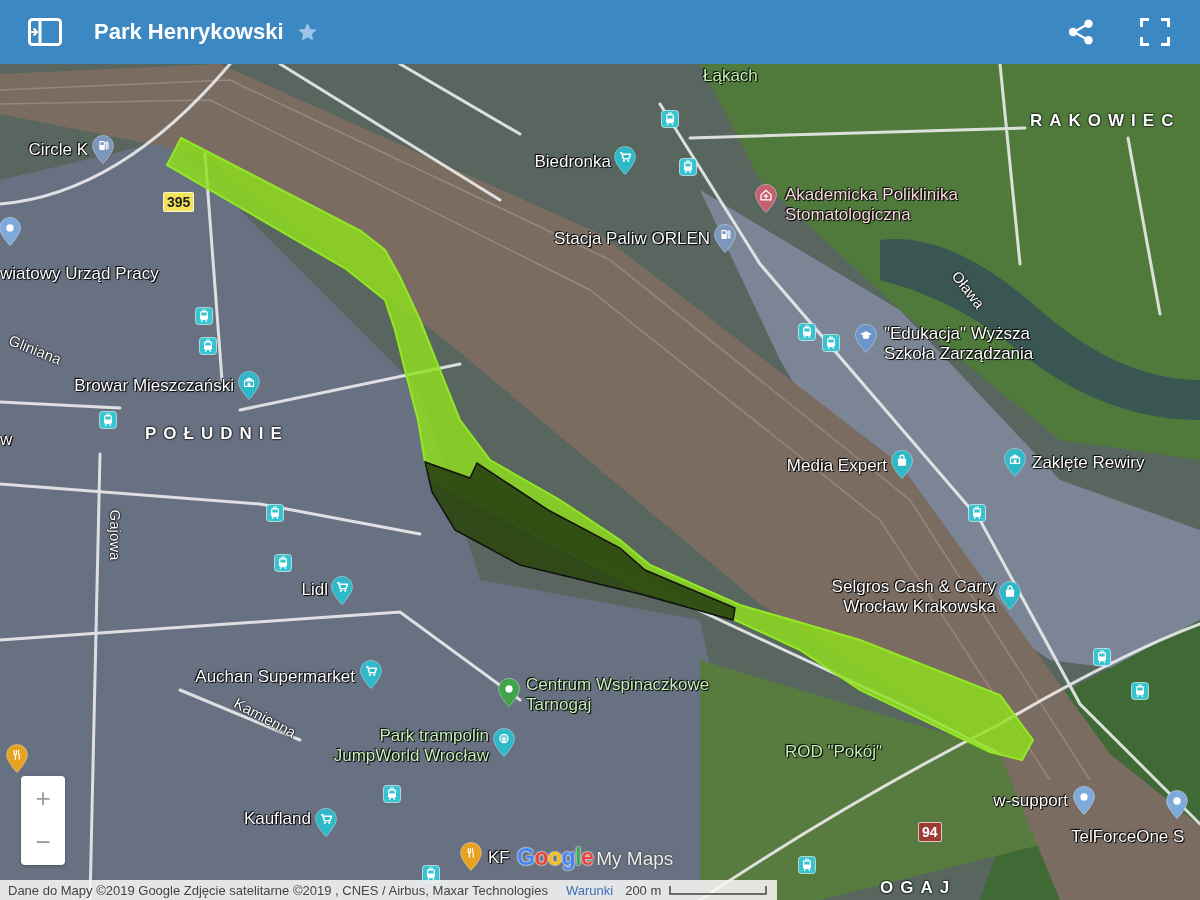  Describe the element at coordinates (918, 888) in the screenshot. I see `district-label: OGAJ` at that location.